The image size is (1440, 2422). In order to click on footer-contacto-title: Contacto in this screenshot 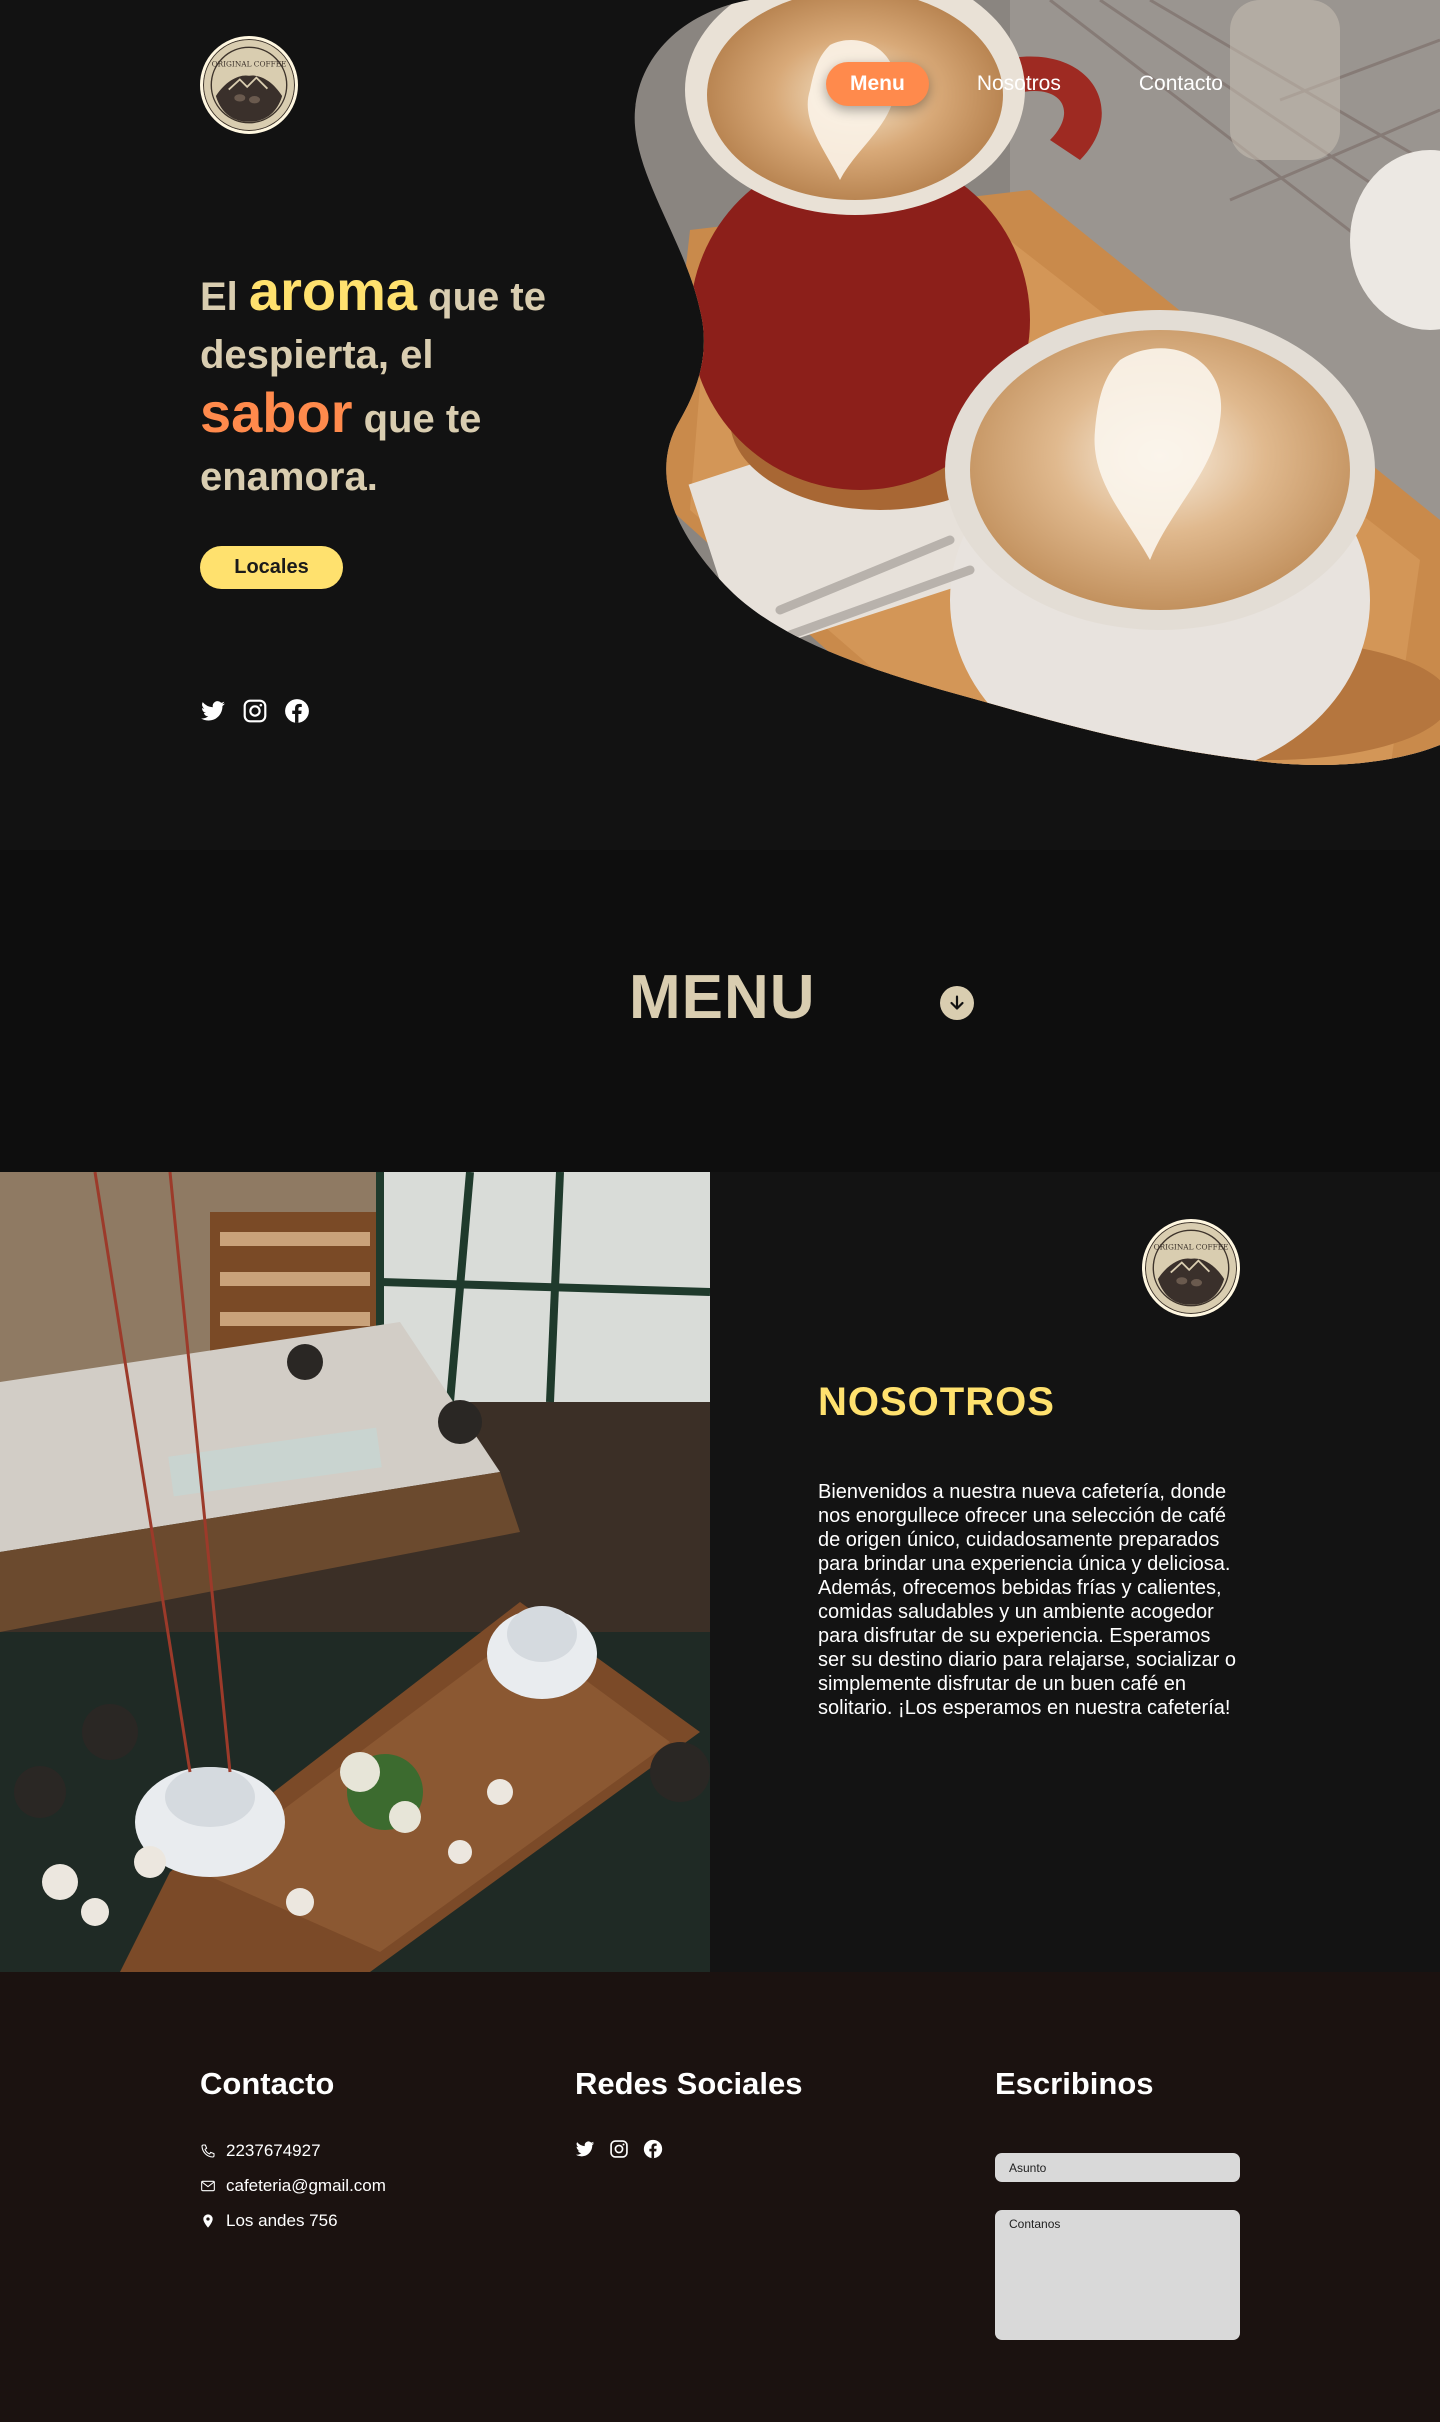, I will do `click(267, 2083)`.